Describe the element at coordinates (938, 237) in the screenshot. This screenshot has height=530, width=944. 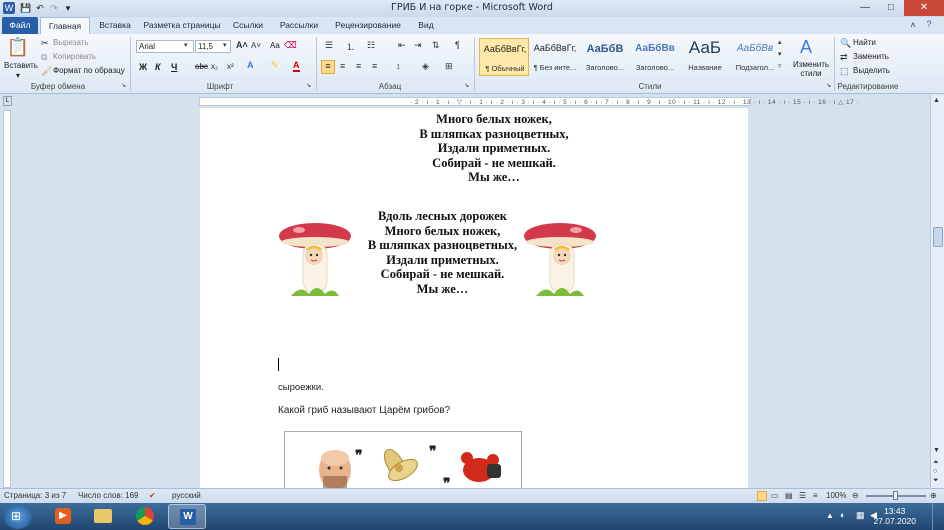
I see `scrollbar-thumb` at that location.